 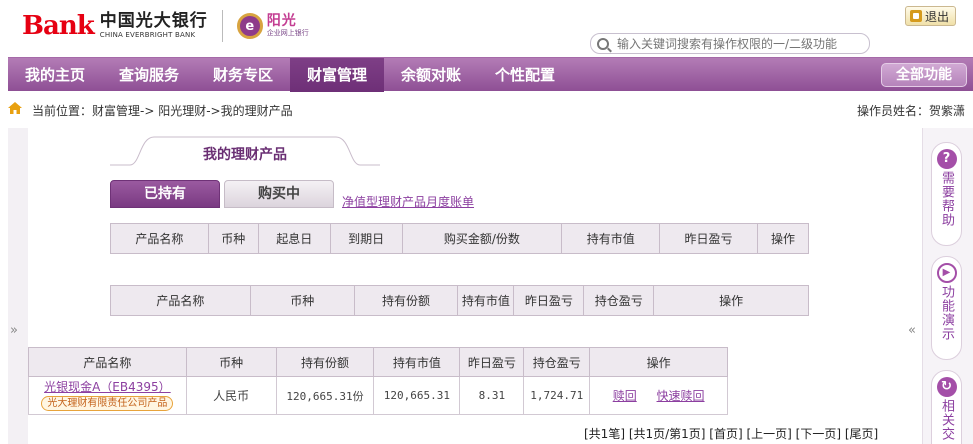 I want to click on cell-actions: 赎回 快速赎回, so click(x=658, y=395).